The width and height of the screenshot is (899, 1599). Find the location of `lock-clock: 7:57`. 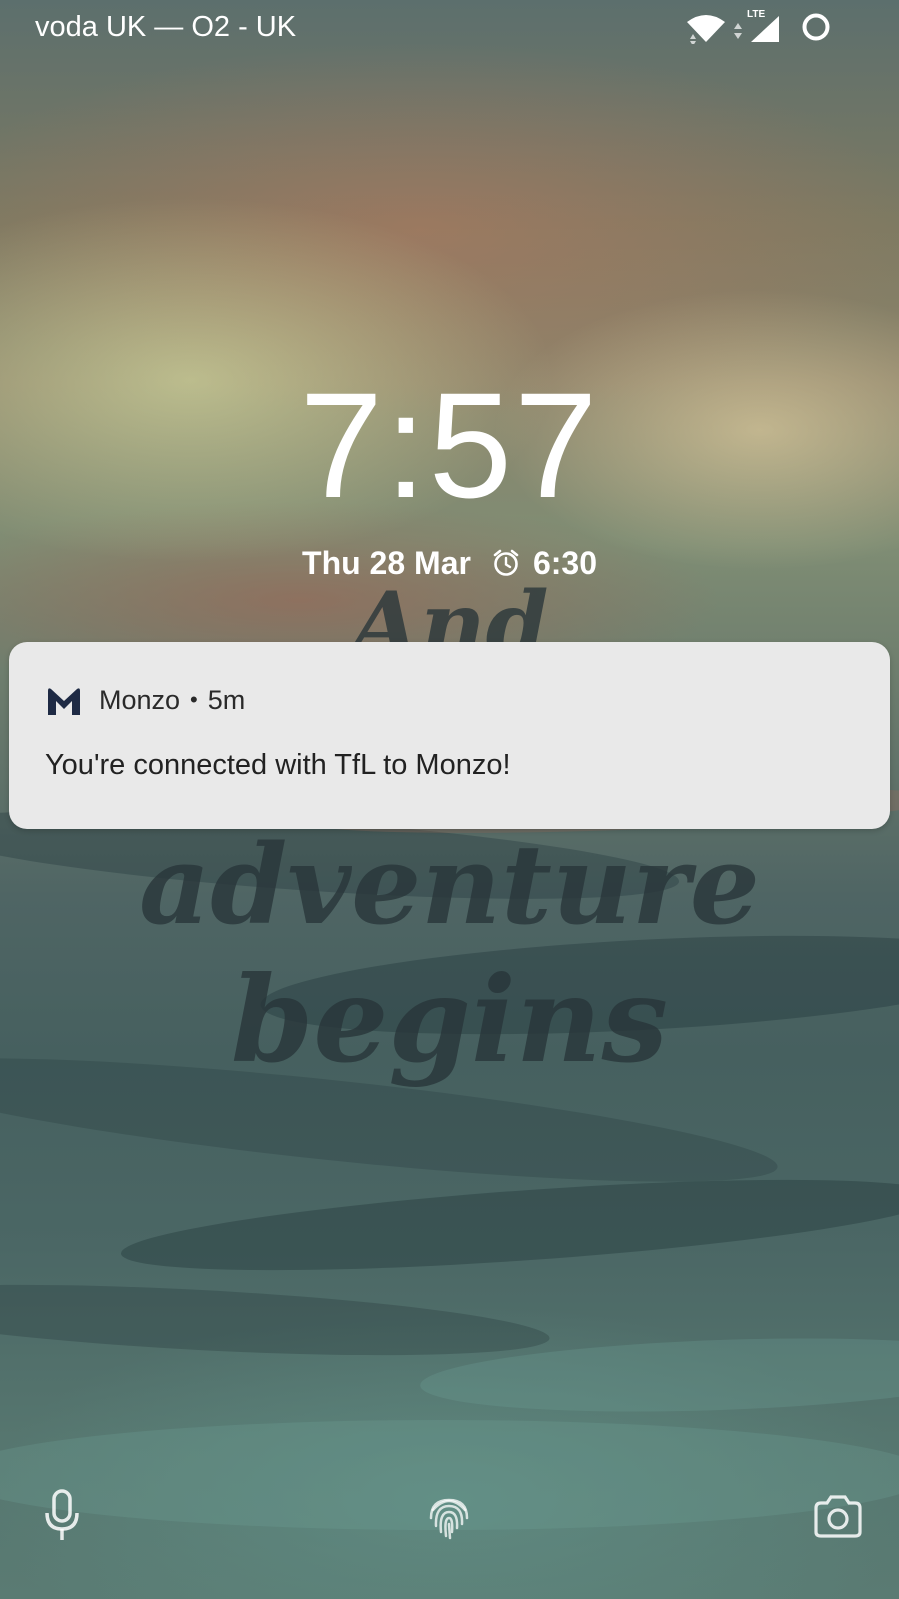

lock-clock: 7:57 is located at coordinates (449, 445).